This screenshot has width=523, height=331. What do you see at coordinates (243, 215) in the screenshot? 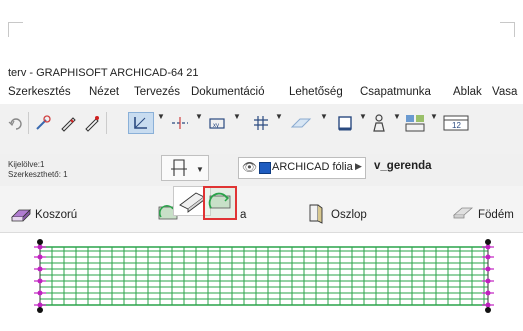
I see `gerenda-label: a` at bounding box center [243, 215].